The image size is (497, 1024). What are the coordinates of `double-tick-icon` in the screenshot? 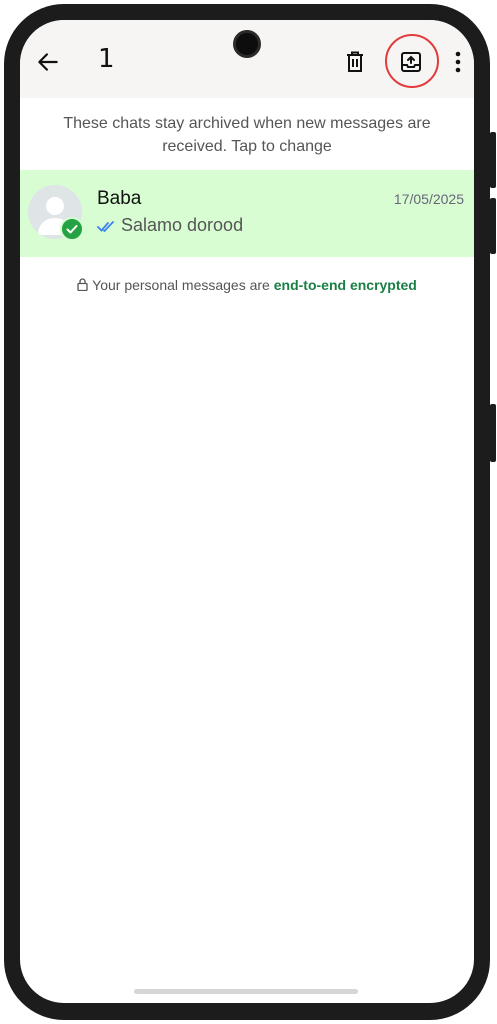 It's located at (105, 226).